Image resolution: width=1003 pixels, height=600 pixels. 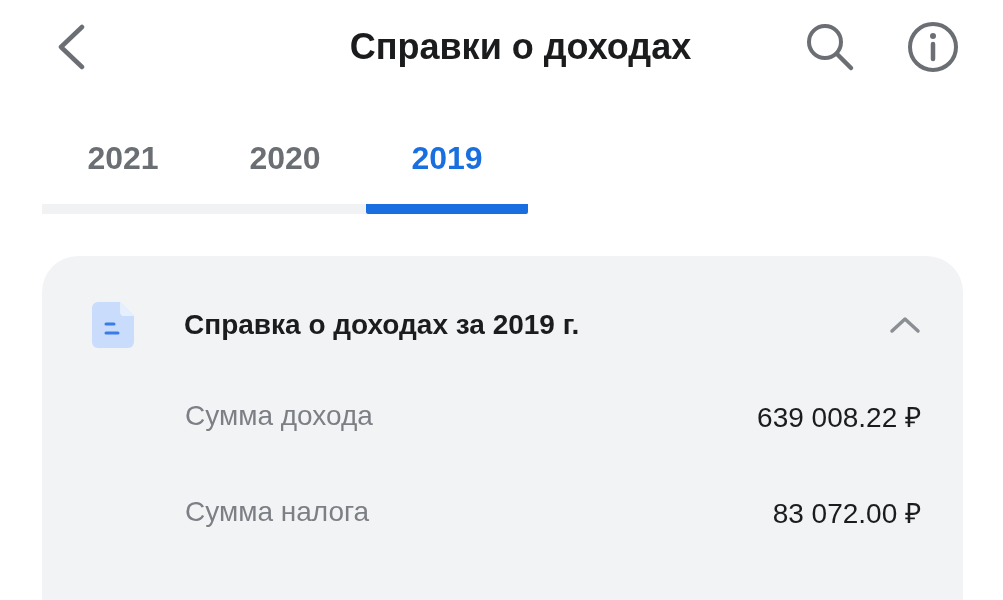 I want to click on search-icon, so click(x=830, y=47).